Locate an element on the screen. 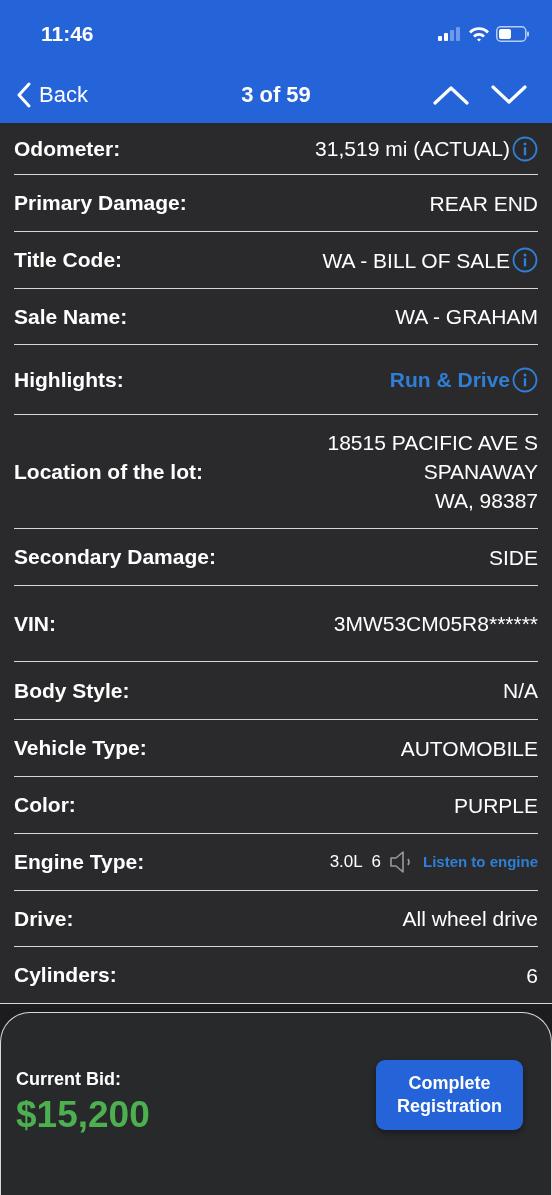 Image resolution: width=552 pixels, height=1195 pixels. row-label: Body Style: is located at coordinates (72, 690).